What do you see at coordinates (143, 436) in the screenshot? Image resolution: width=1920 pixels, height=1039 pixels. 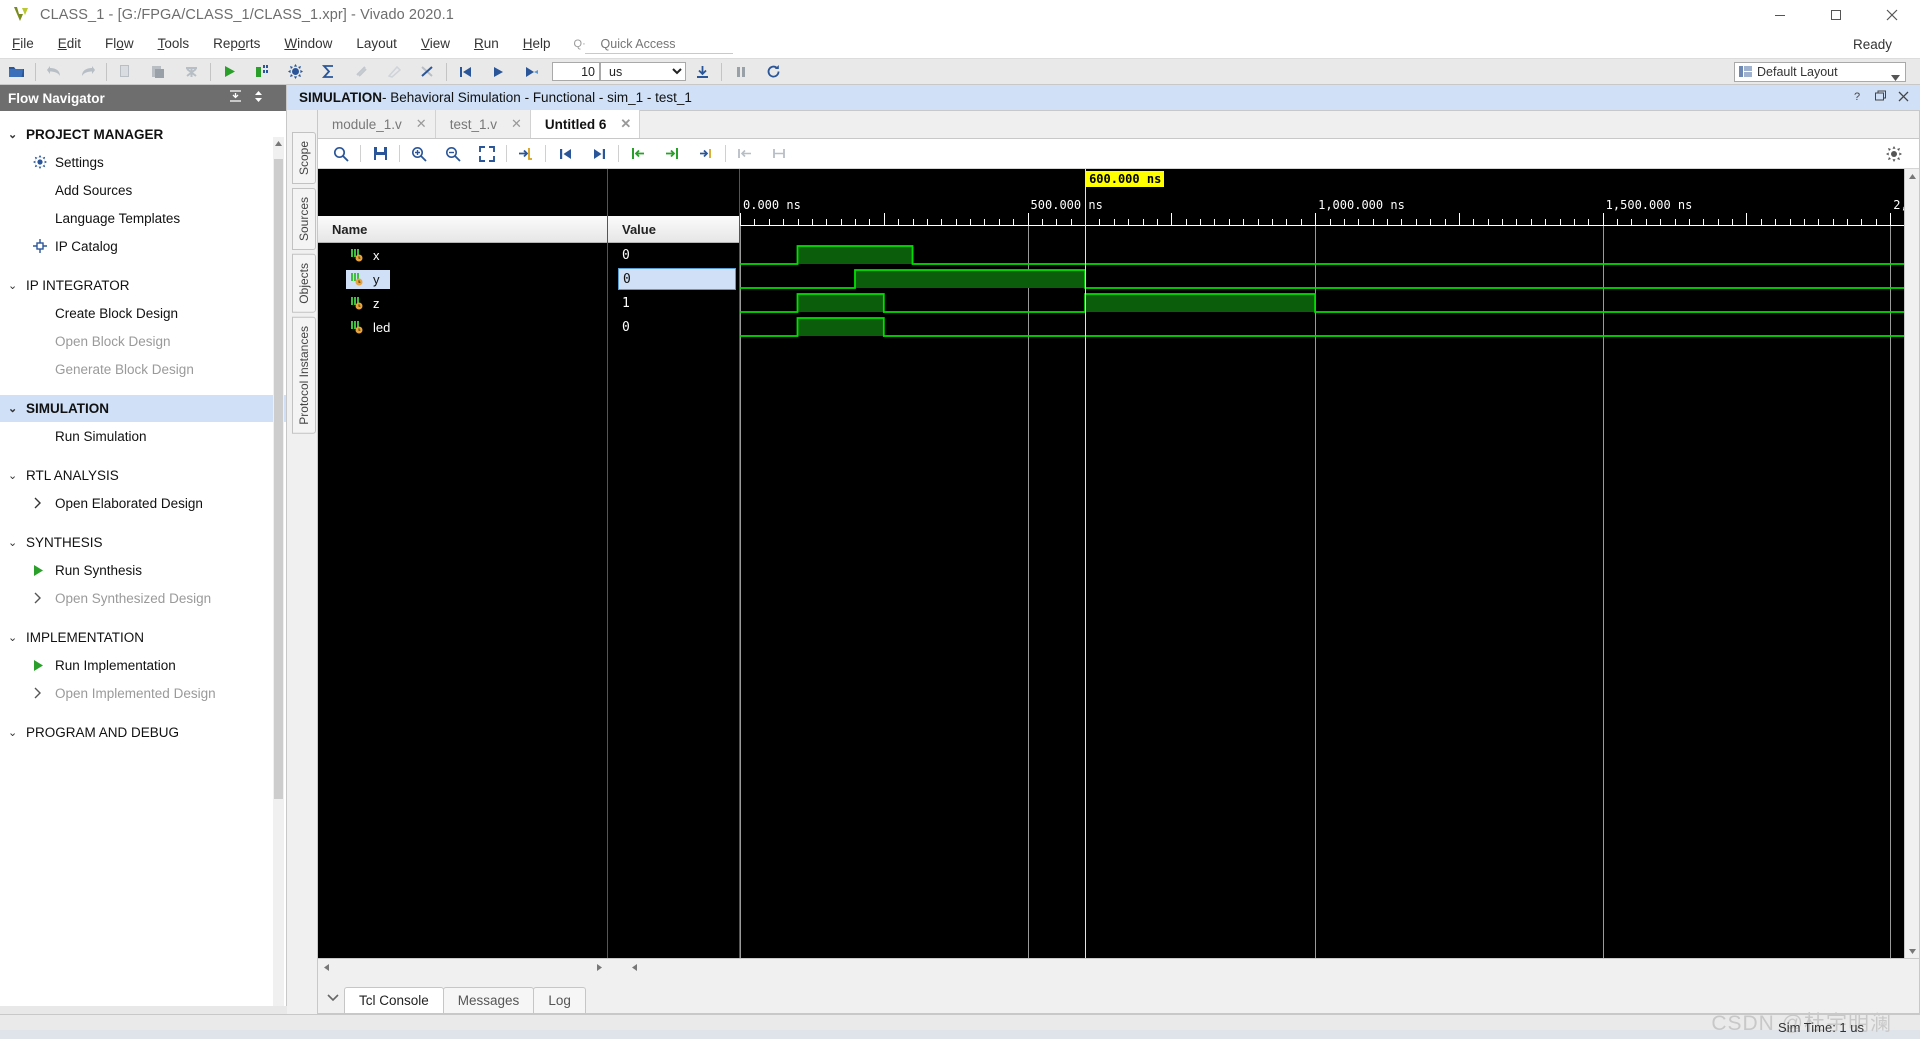 I see `sidebar-item-run-simulation: Run Simulation` at bounding box center [143, 436].